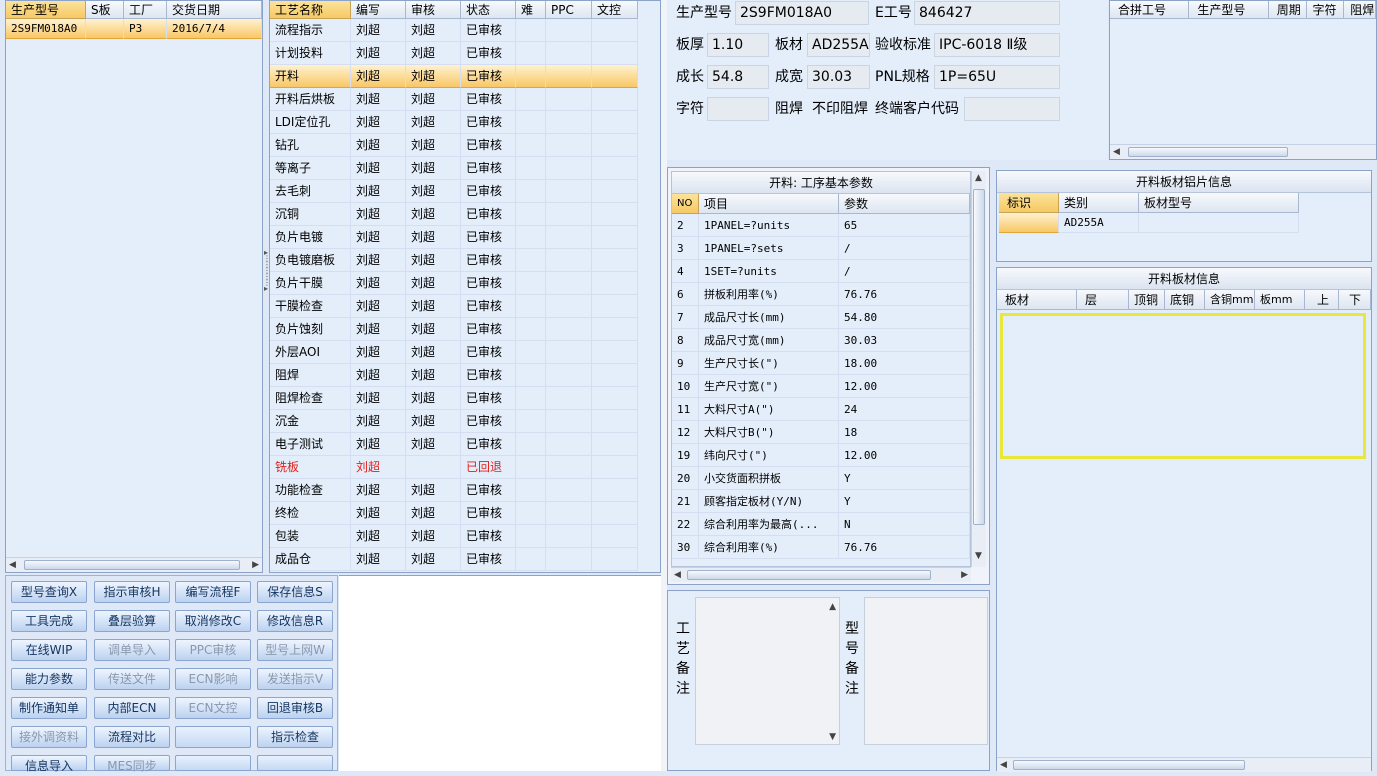  What do you see at coordinates (465, 352) in the screenshot?
I see `process-row: 外层AOI 刘超 刘超 已审核` at bounding box center [465, 352].